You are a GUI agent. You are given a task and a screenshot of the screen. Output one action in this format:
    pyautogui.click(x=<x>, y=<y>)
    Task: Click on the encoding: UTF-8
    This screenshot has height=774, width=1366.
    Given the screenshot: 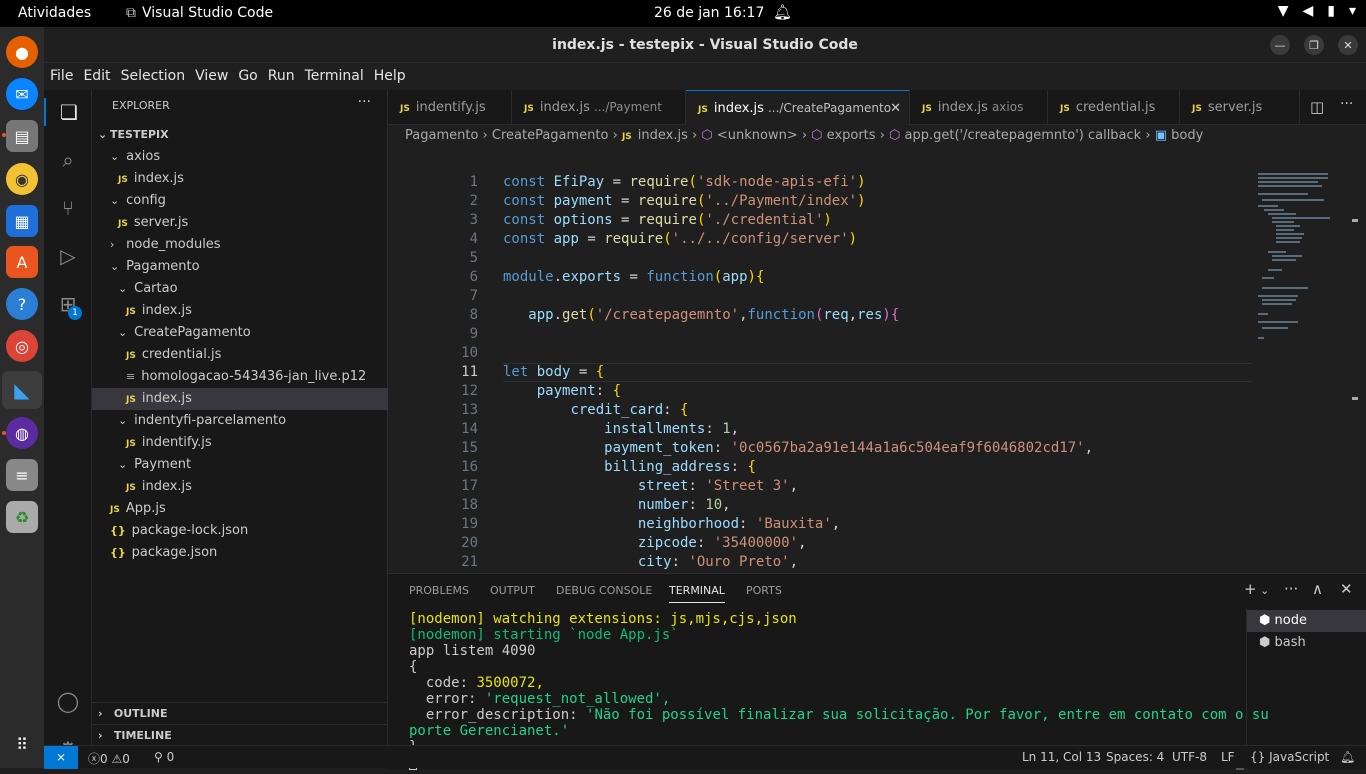 What is the action you would take?
    pyautogui.click(x=1189, y=757)
    